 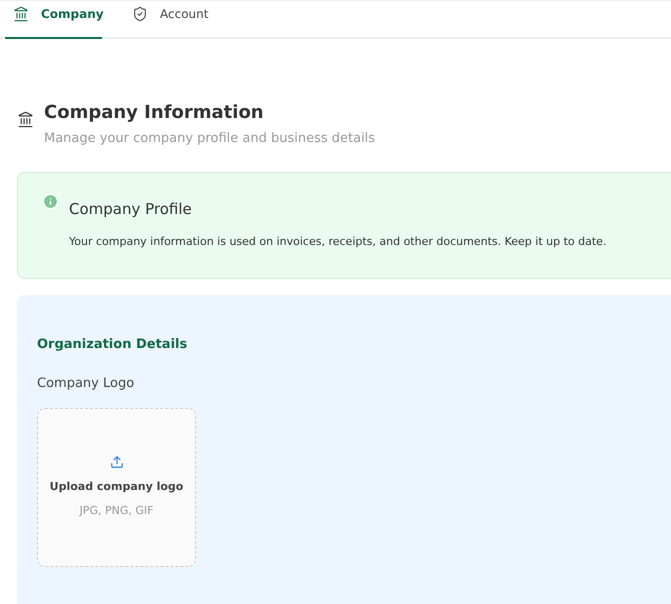 What do you see at coordinates (131, 209) in the screenshot?
I see `notice-title: Company Profile` at bounding box center [131, 209].